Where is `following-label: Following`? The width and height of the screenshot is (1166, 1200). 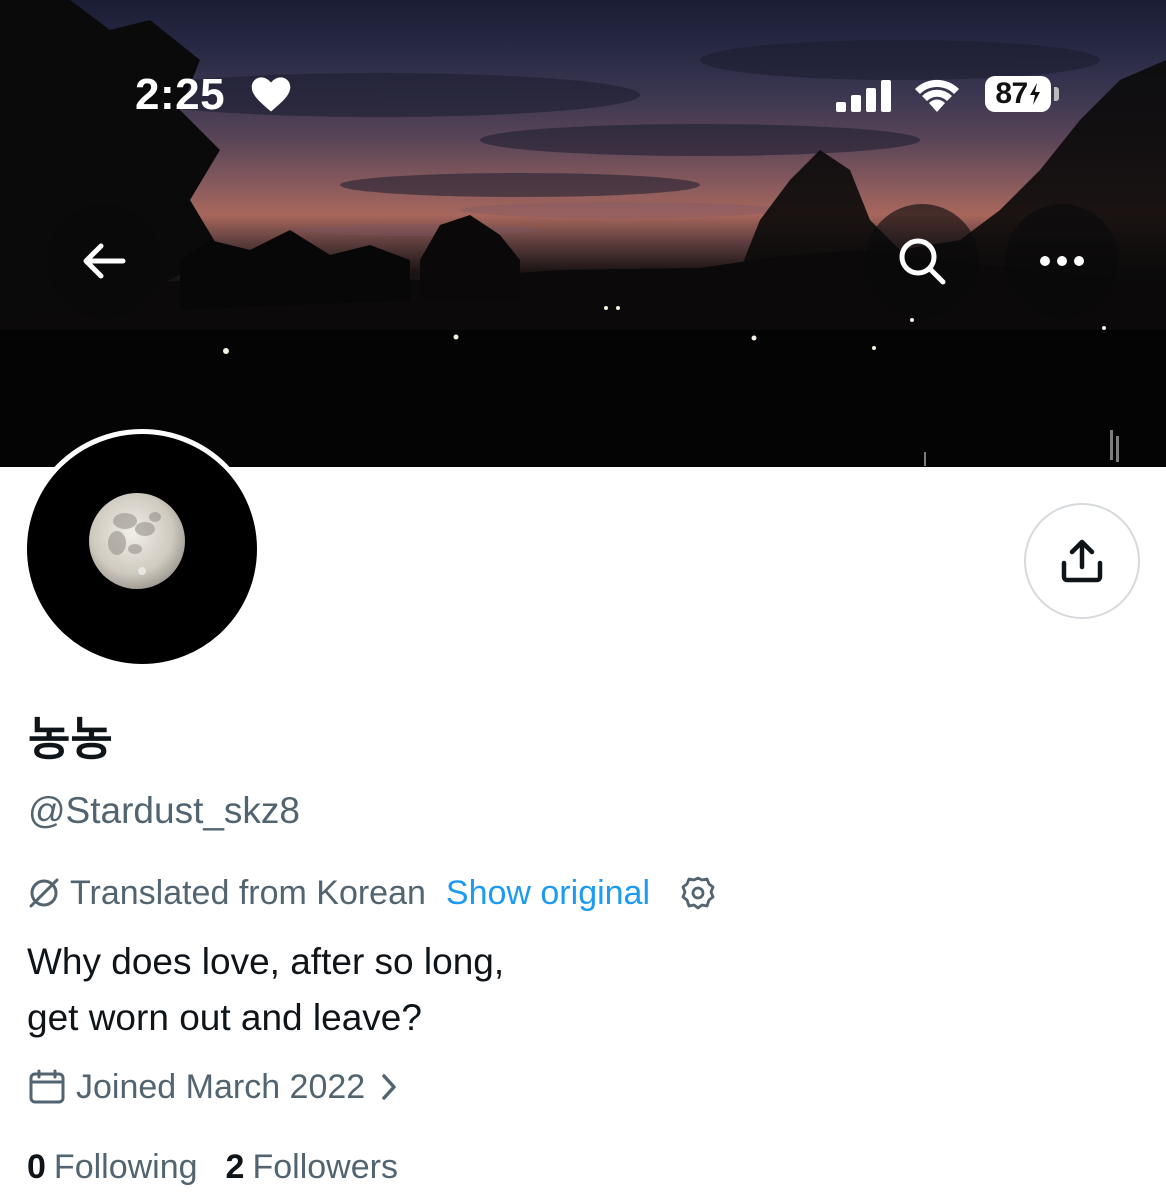 following-label: Following is located at coordinates (125, 1167).